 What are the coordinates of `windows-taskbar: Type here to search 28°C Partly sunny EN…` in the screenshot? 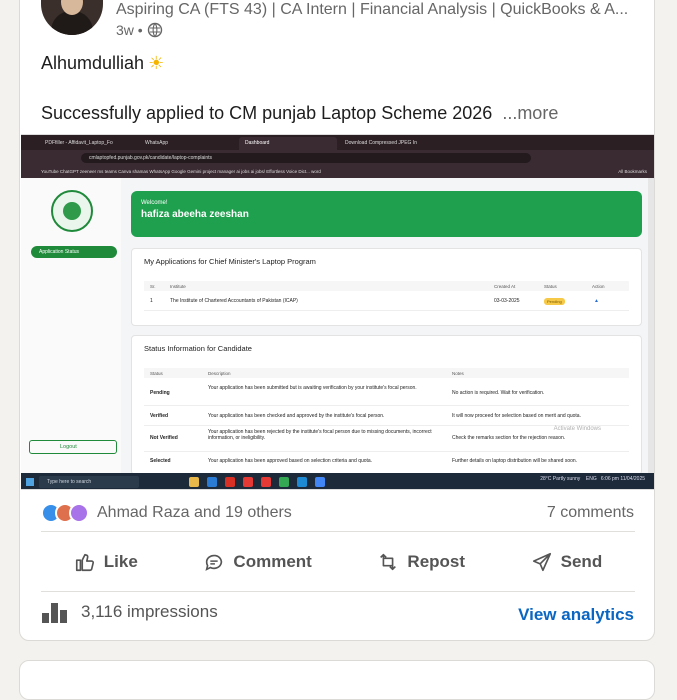 It's located at (337, 481).